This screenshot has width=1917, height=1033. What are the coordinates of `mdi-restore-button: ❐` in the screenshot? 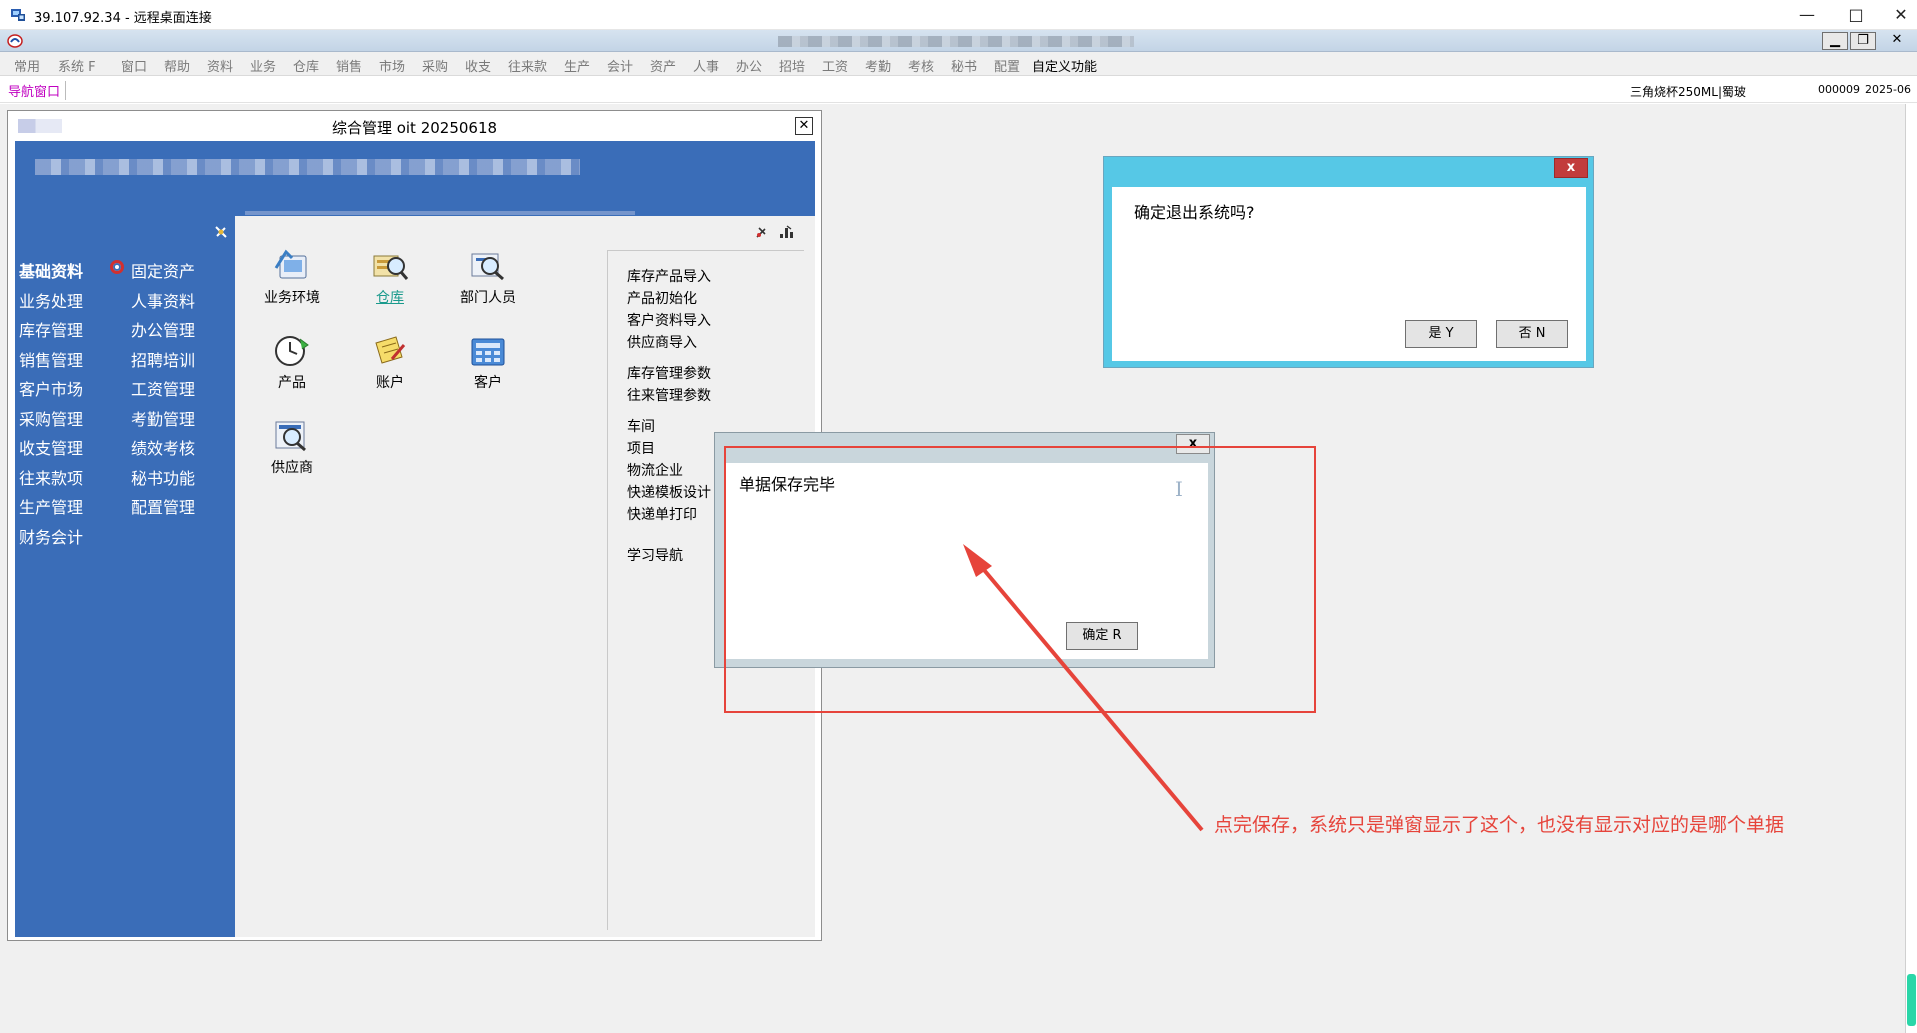 It's located at (1863, 41).